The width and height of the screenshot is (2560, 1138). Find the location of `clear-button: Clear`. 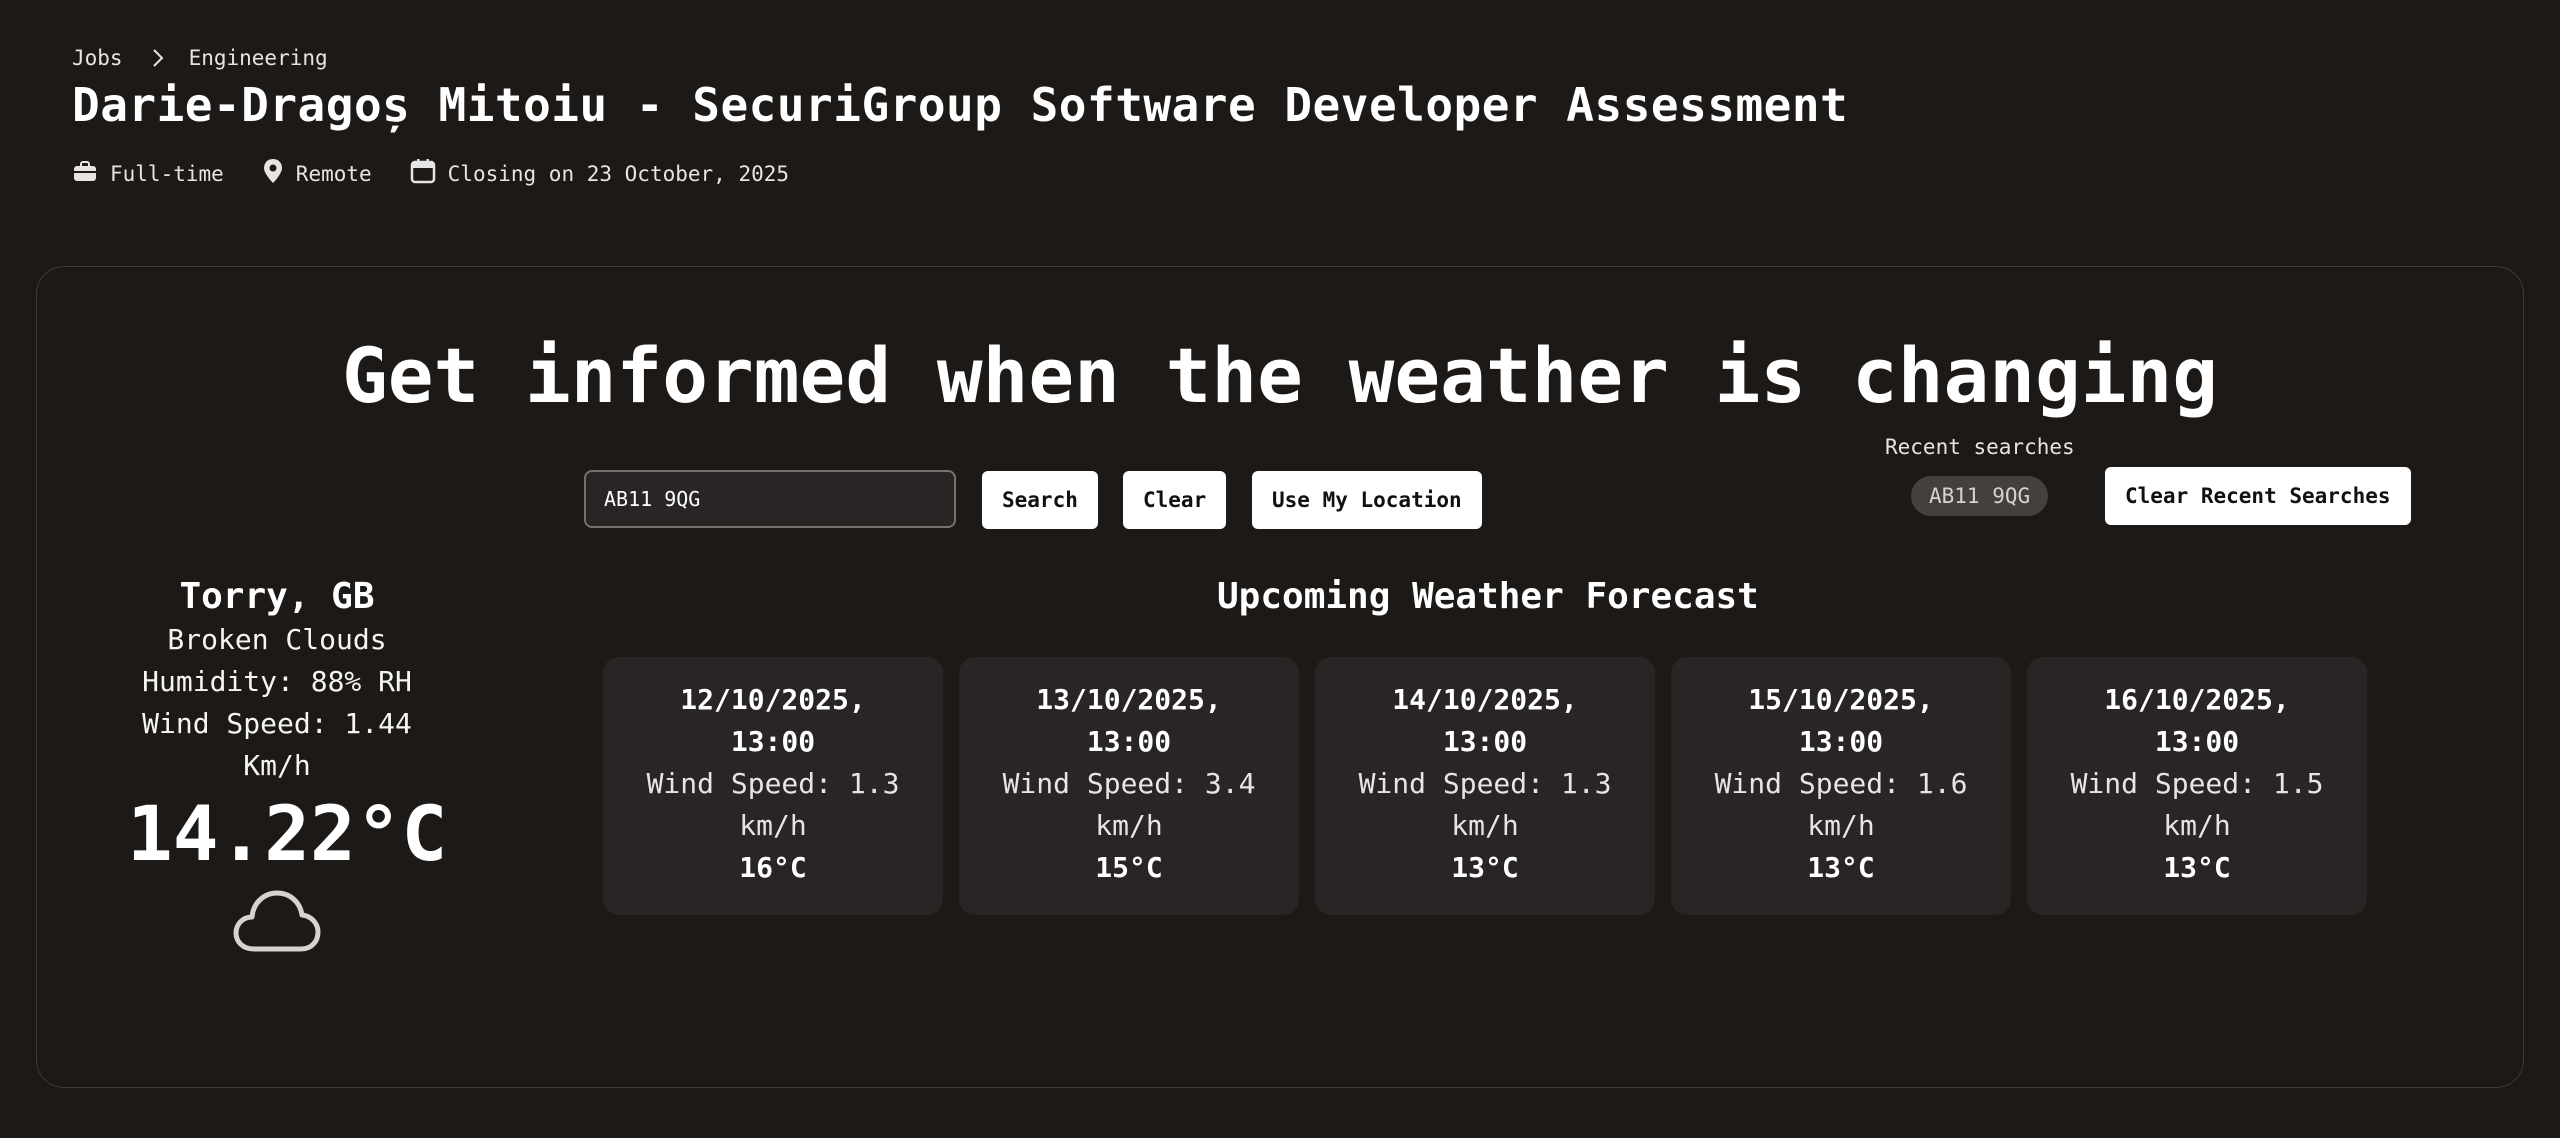

clear-button: Clear is located at coordinates (1175, 500).